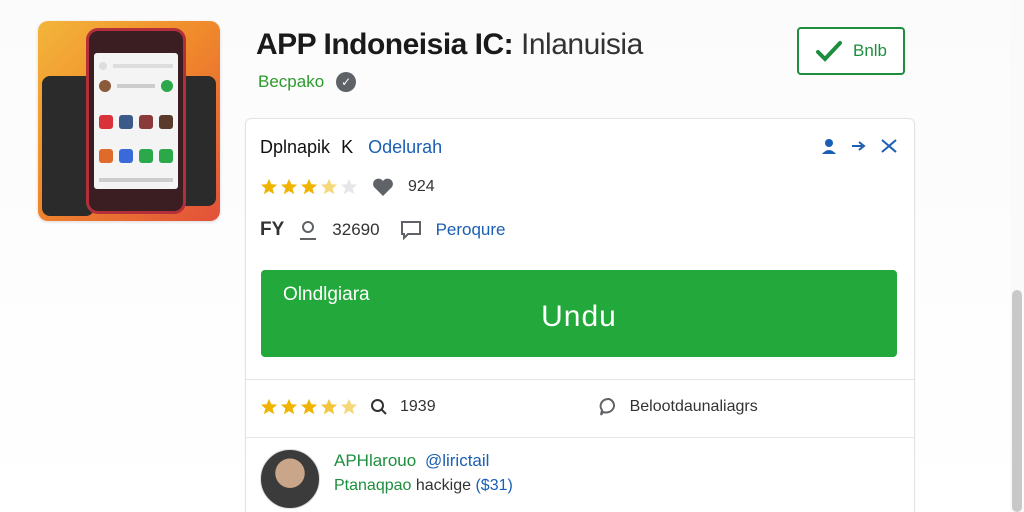  I want to click on follow-button: Bnlb, so click(851, 51).